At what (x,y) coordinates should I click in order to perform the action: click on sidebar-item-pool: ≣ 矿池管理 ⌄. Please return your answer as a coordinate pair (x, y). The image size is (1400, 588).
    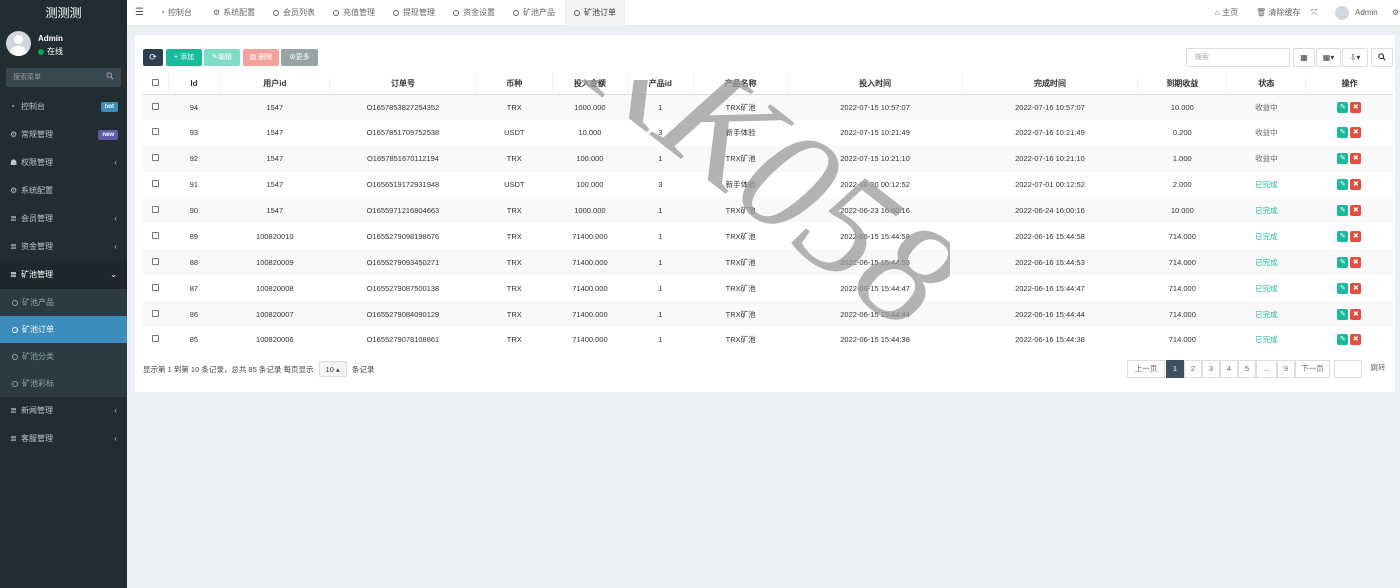
    Looking at the image, I should click on (63, 275).